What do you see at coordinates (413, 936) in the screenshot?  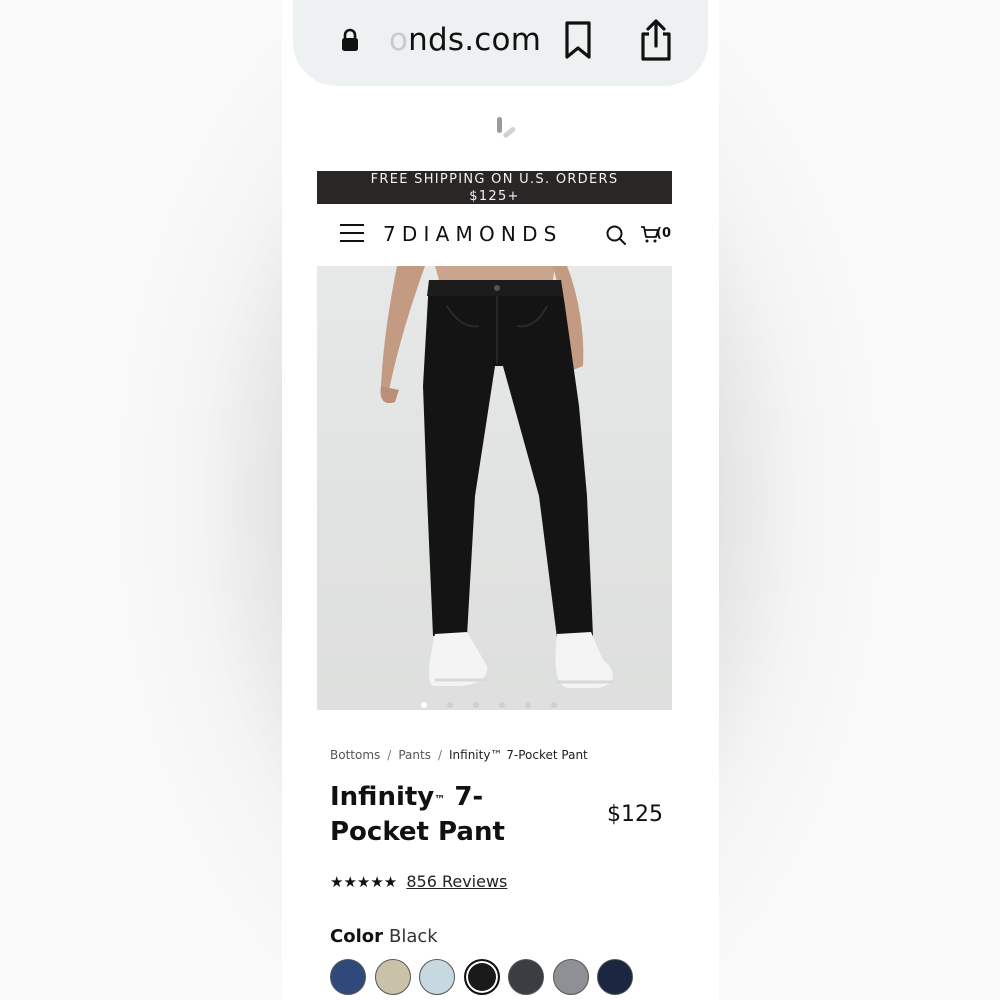 I see `color-value: Black` at bounding box center [413, 936].